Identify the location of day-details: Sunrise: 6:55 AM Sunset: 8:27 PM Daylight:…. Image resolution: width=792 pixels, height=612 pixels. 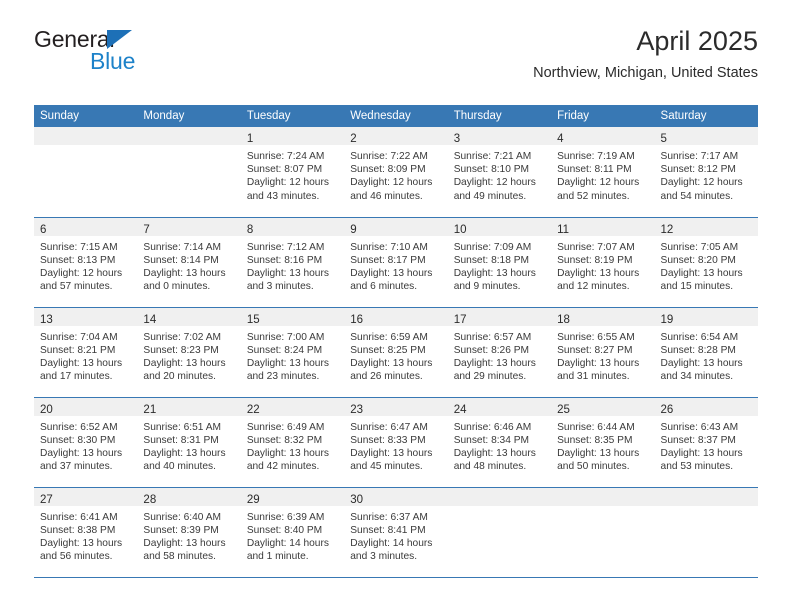
(602, 355).